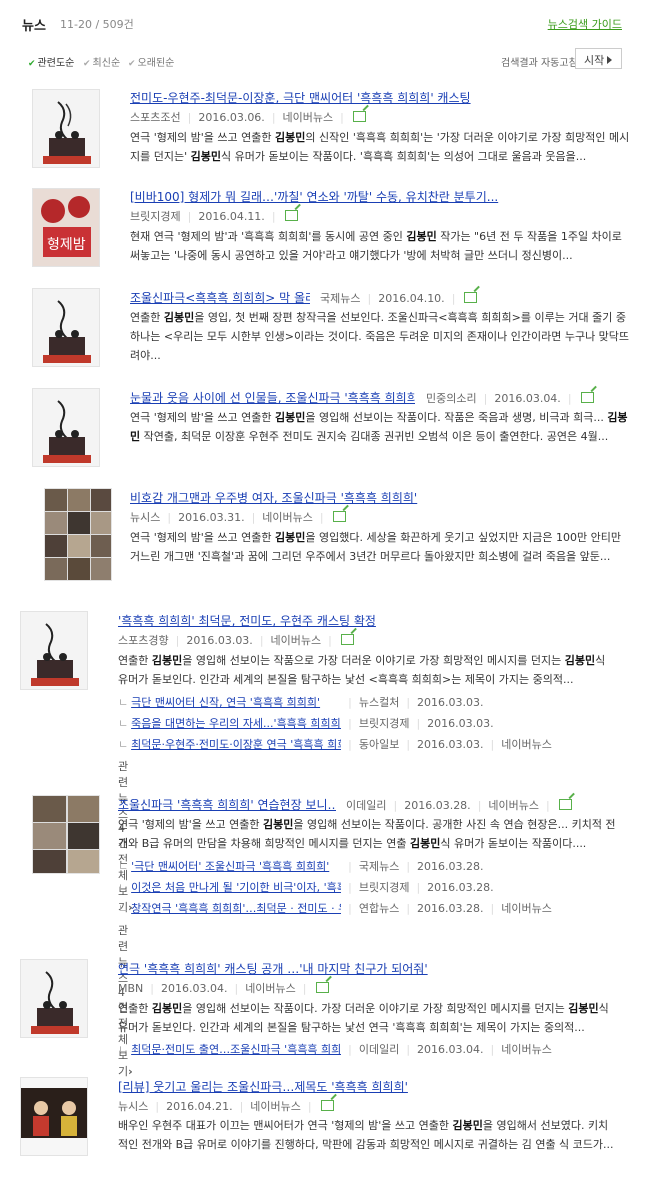  Describe the element at coordinates (236, 1049) in the screenshot. I see `related-news-link: 최덕문·전미도 출연…조울신파극 '흑흑흑 희희희'` at that location.